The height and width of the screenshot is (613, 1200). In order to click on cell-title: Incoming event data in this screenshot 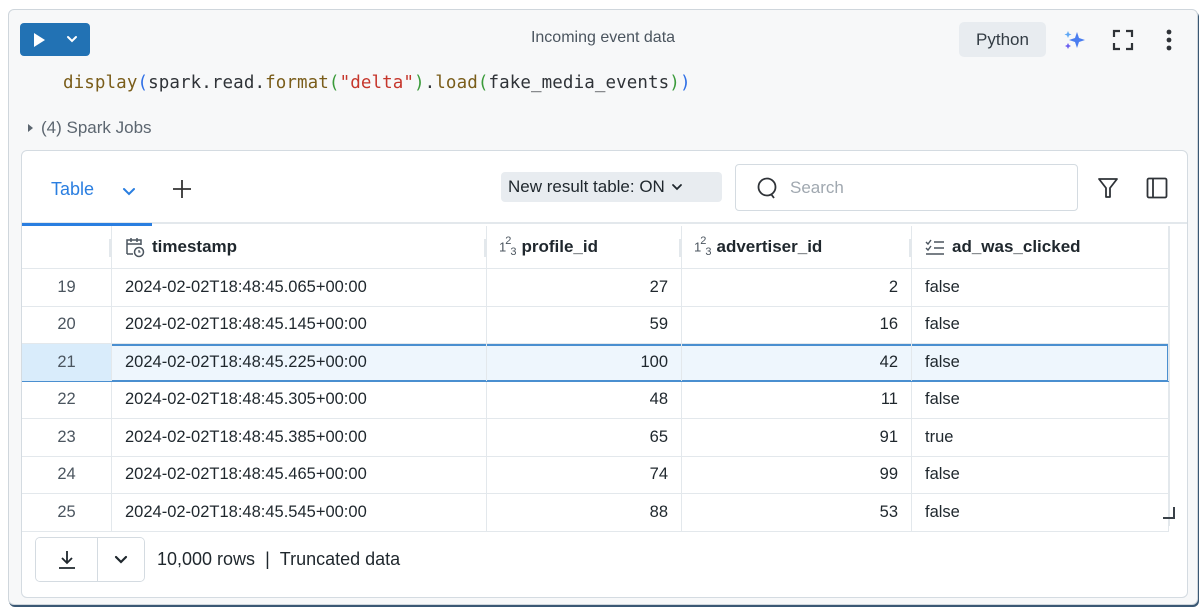, I will do `click(603, 38)`.